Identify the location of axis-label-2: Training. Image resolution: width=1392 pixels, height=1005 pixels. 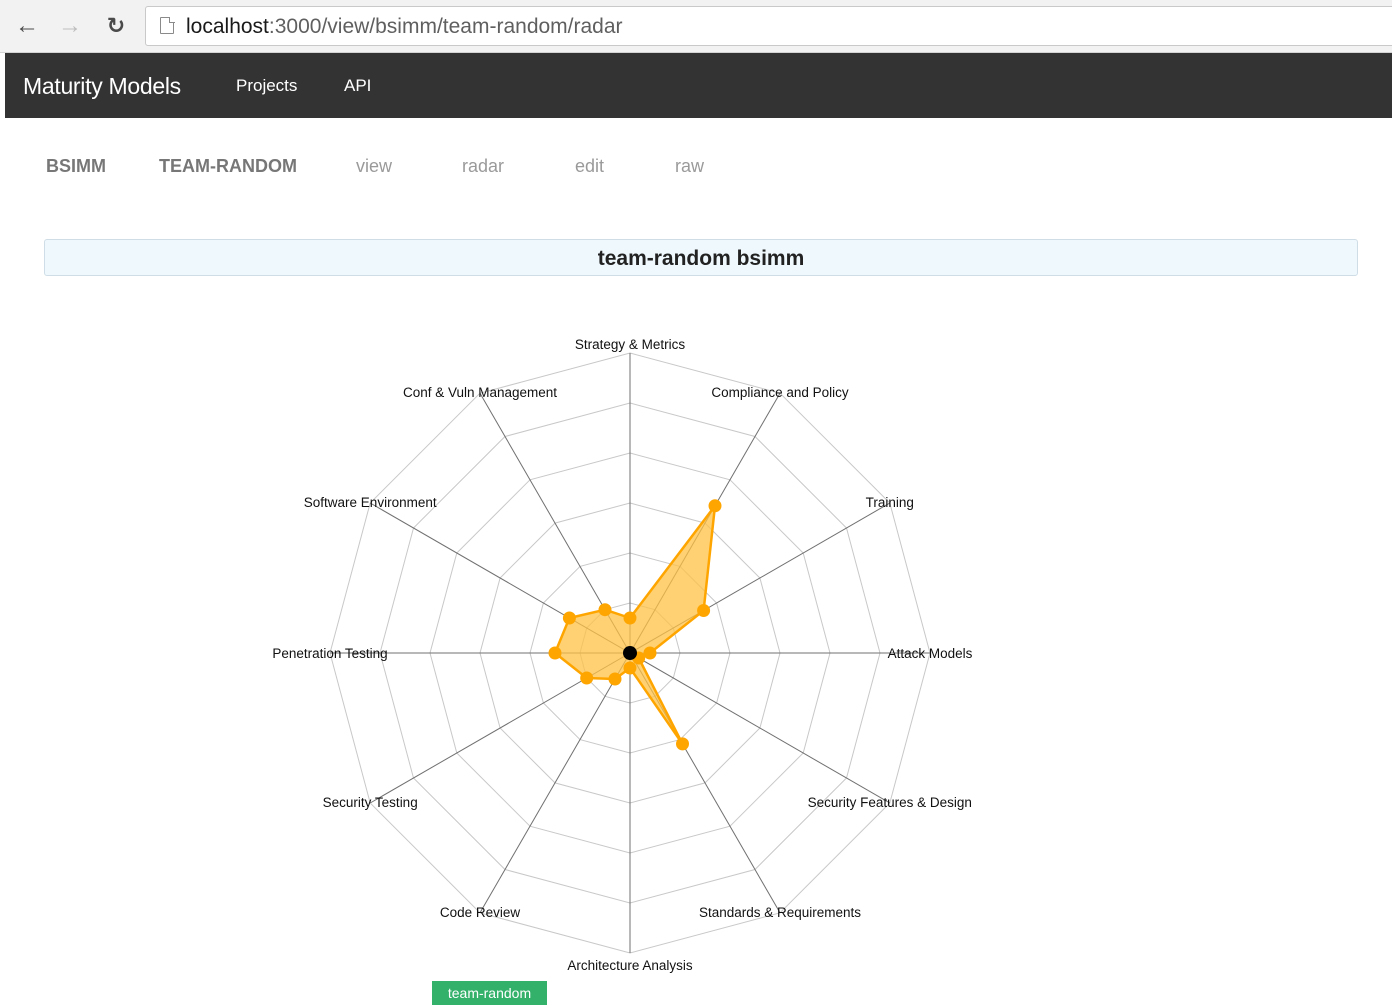
(890, 502).